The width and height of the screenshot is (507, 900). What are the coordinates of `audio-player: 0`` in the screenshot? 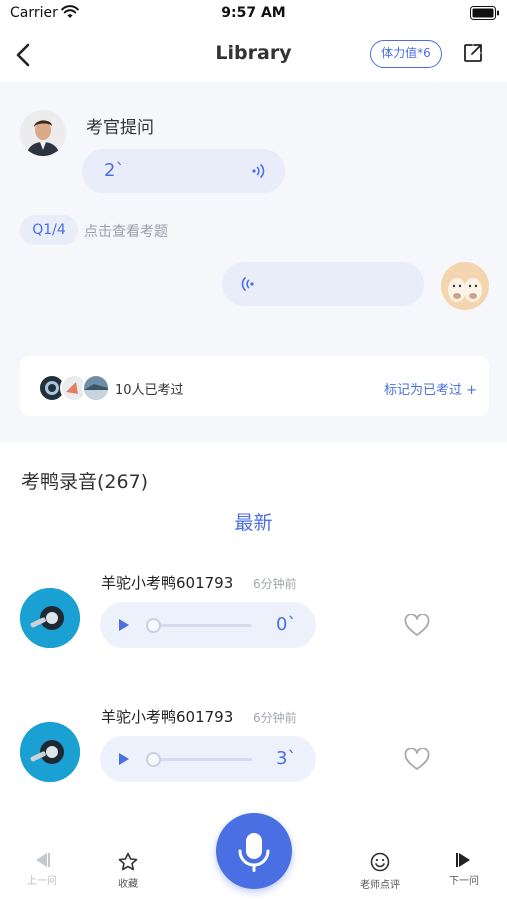 It's located at (208, 625).